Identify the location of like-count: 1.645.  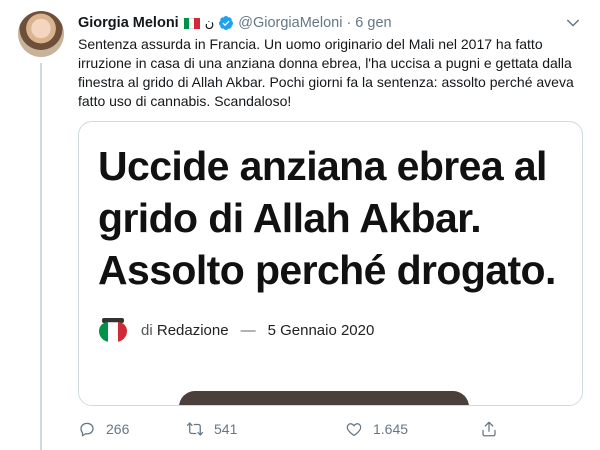
(391, 429).